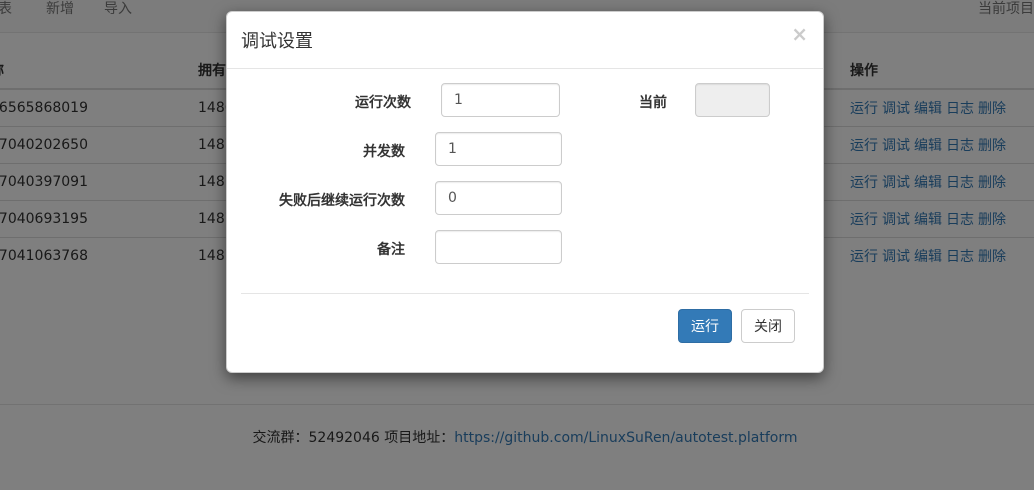 Image resolution: width=1034 pixels, height=490 pixels. I want to click on remark-input, so click(498, 247).